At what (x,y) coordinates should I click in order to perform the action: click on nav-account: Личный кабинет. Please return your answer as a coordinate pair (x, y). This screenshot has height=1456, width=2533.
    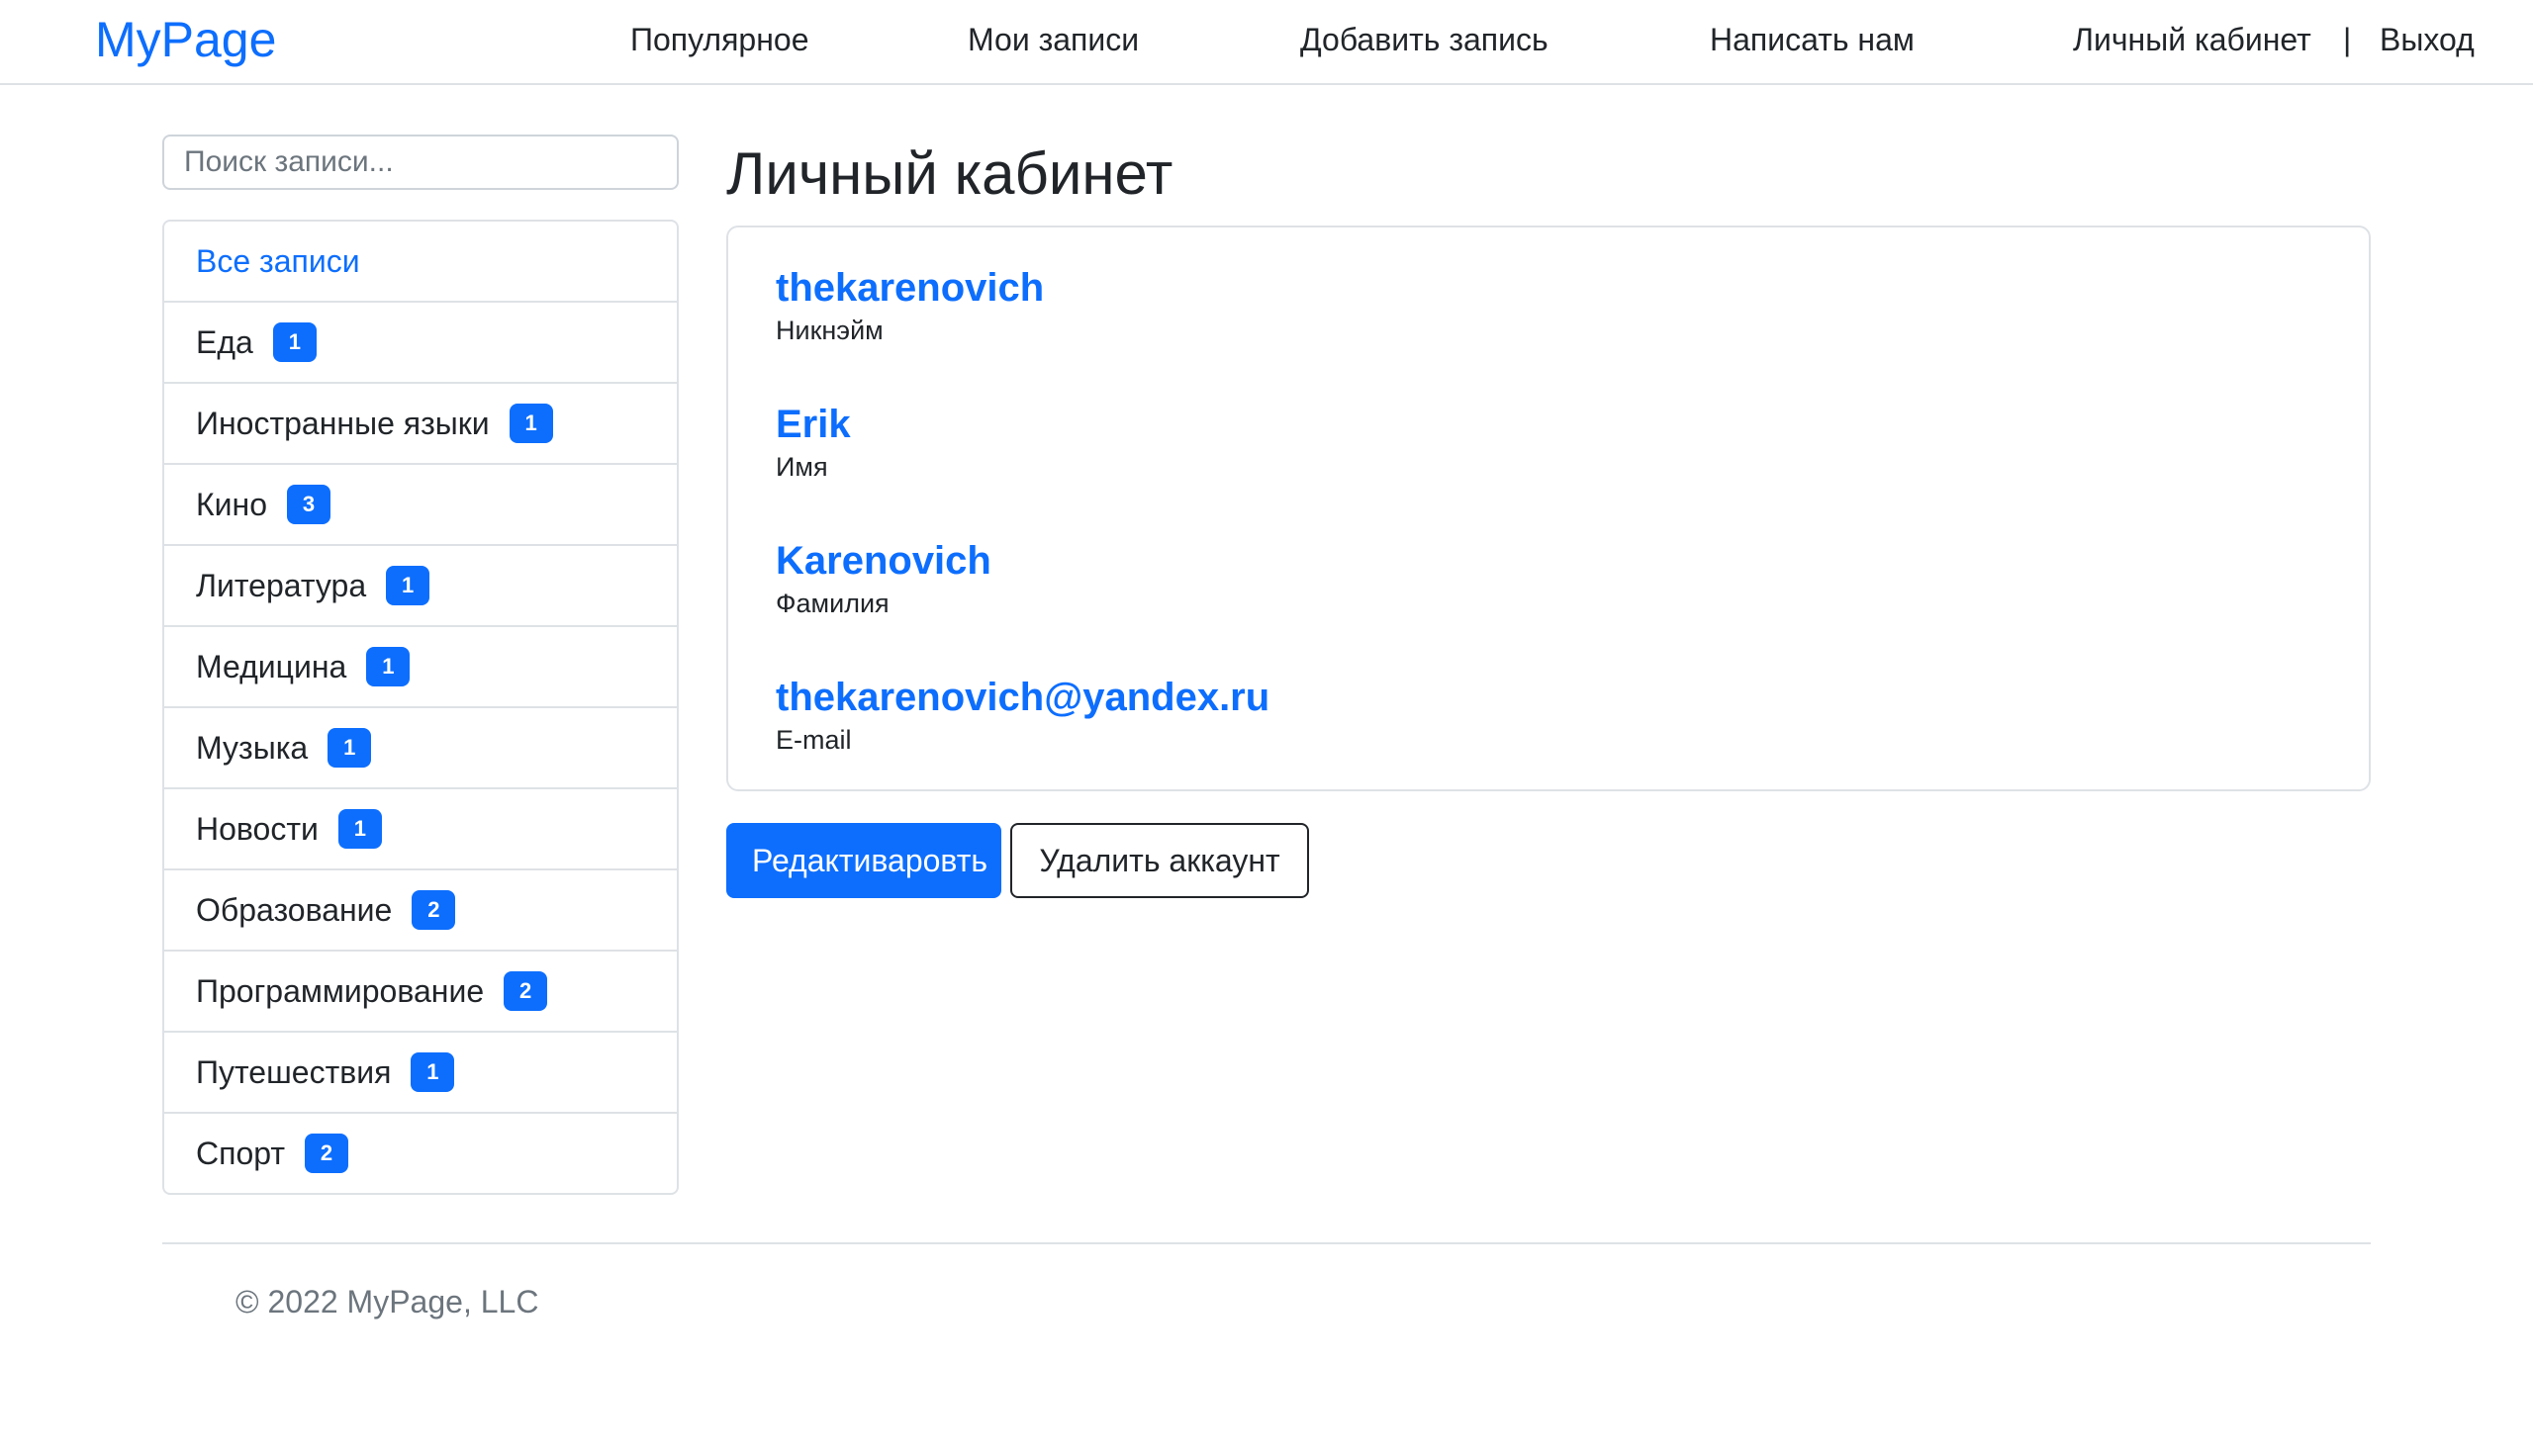
    Looking at the image, I should click on (2192, 39).